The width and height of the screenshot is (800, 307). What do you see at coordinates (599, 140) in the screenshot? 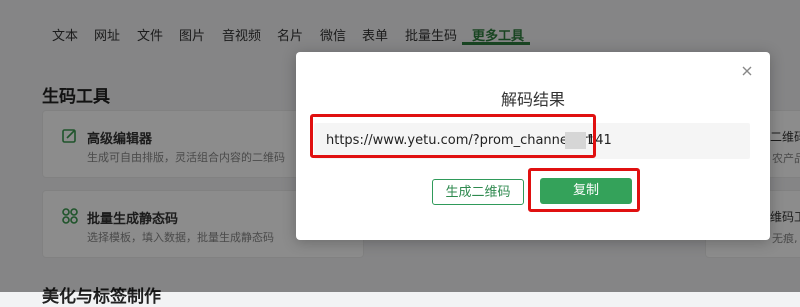
I see `decode-result-tail: 141` at bounding box center [599, 140].